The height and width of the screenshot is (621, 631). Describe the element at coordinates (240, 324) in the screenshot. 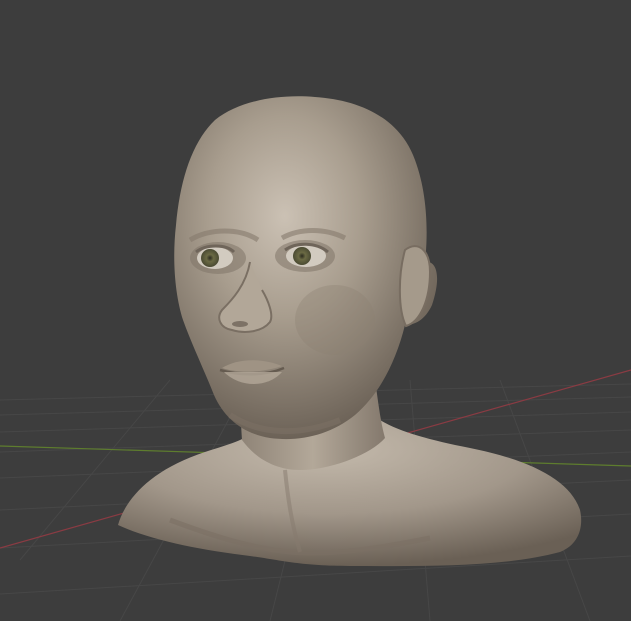

I see `nostril` at that location.